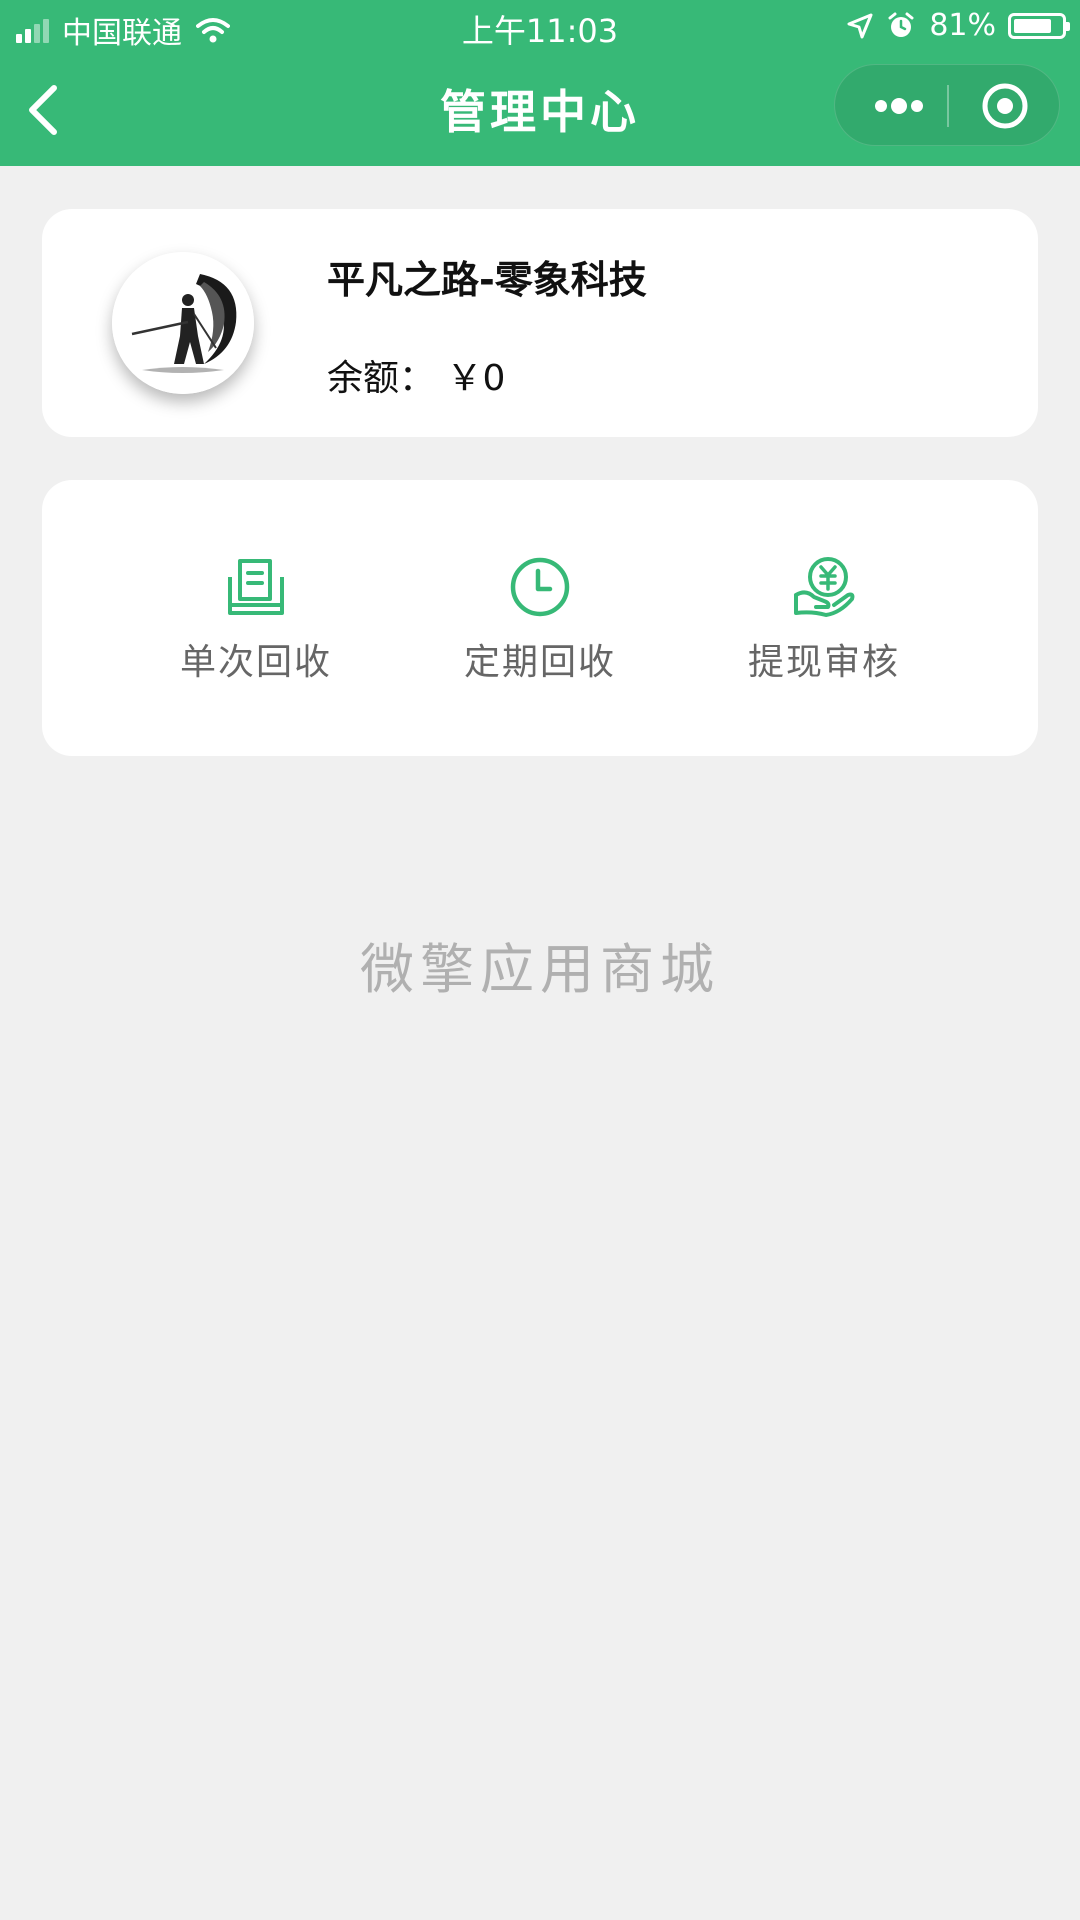 The image size is (1080, 1920). I want to click on battery-percent: 81%, so click(962, 25).